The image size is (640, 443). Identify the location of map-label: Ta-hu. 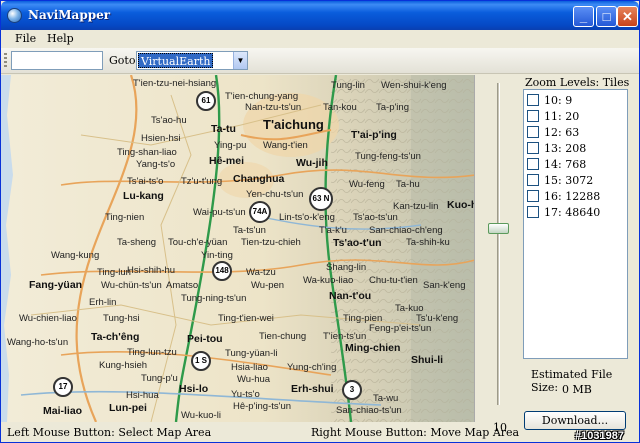
(408, 184).